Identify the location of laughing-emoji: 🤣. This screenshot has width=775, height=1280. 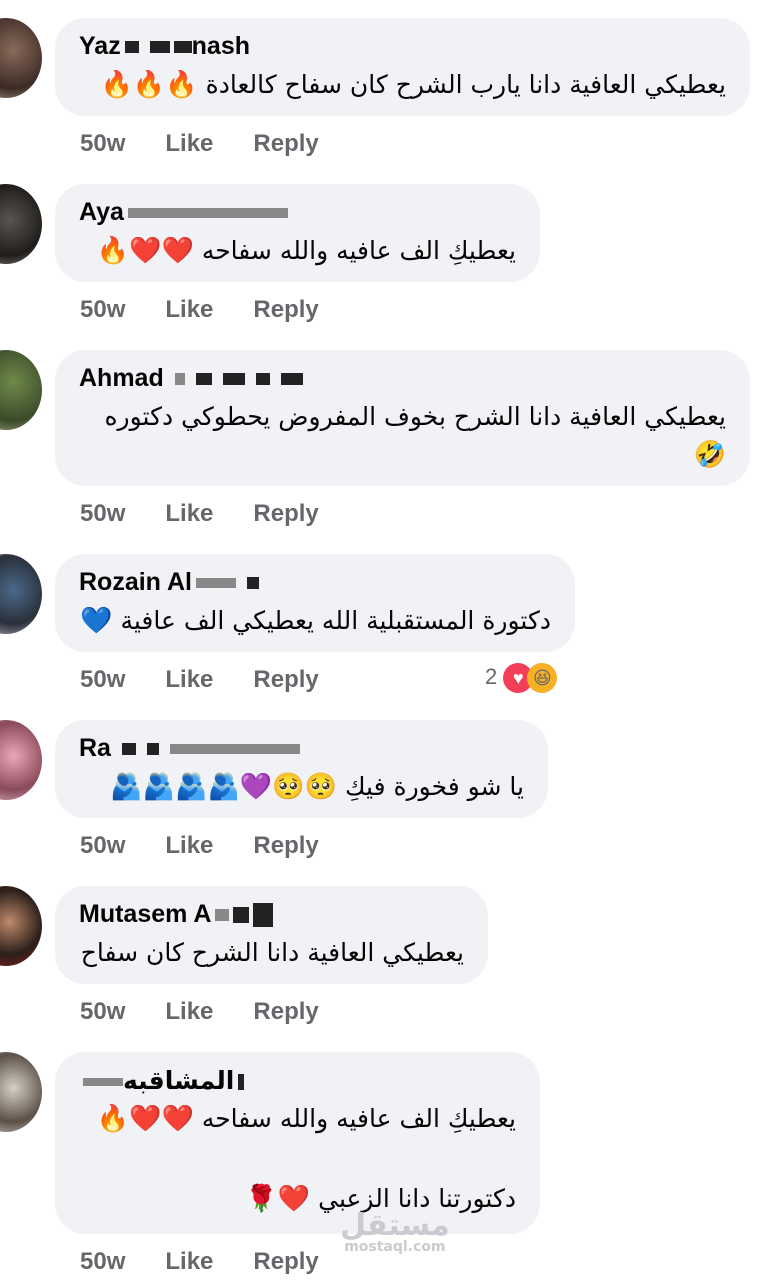
(709, 455).